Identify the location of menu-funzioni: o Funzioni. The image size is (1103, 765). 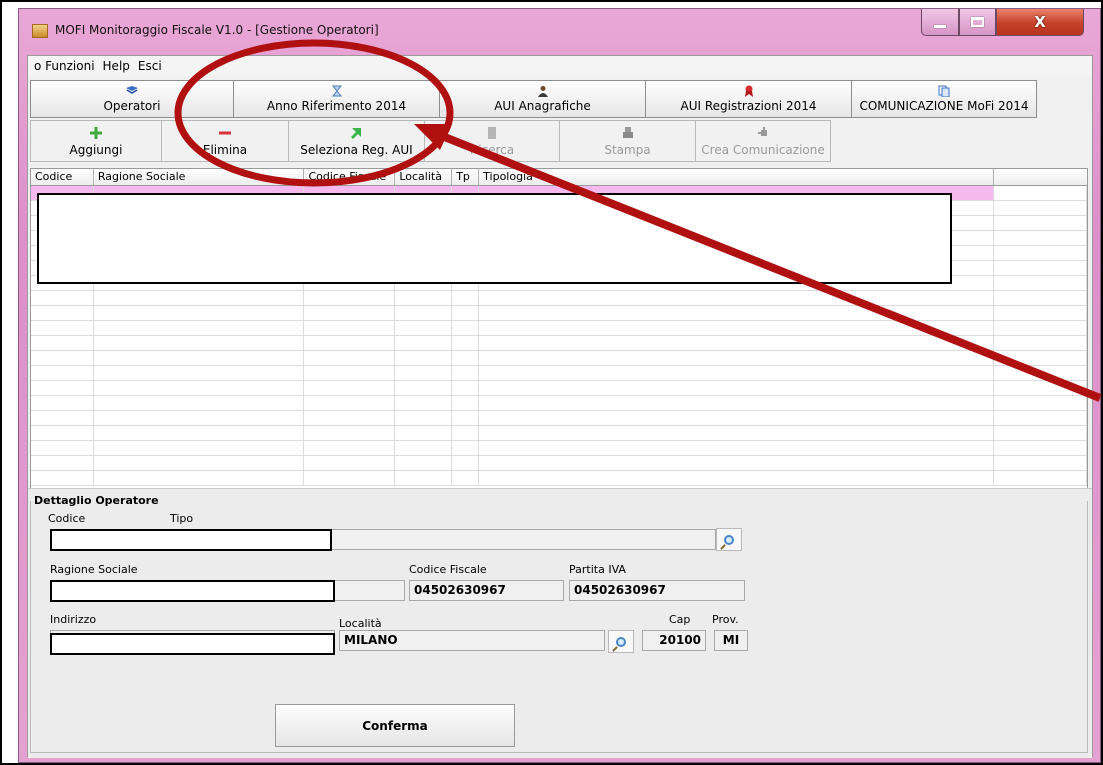
(64, 66).